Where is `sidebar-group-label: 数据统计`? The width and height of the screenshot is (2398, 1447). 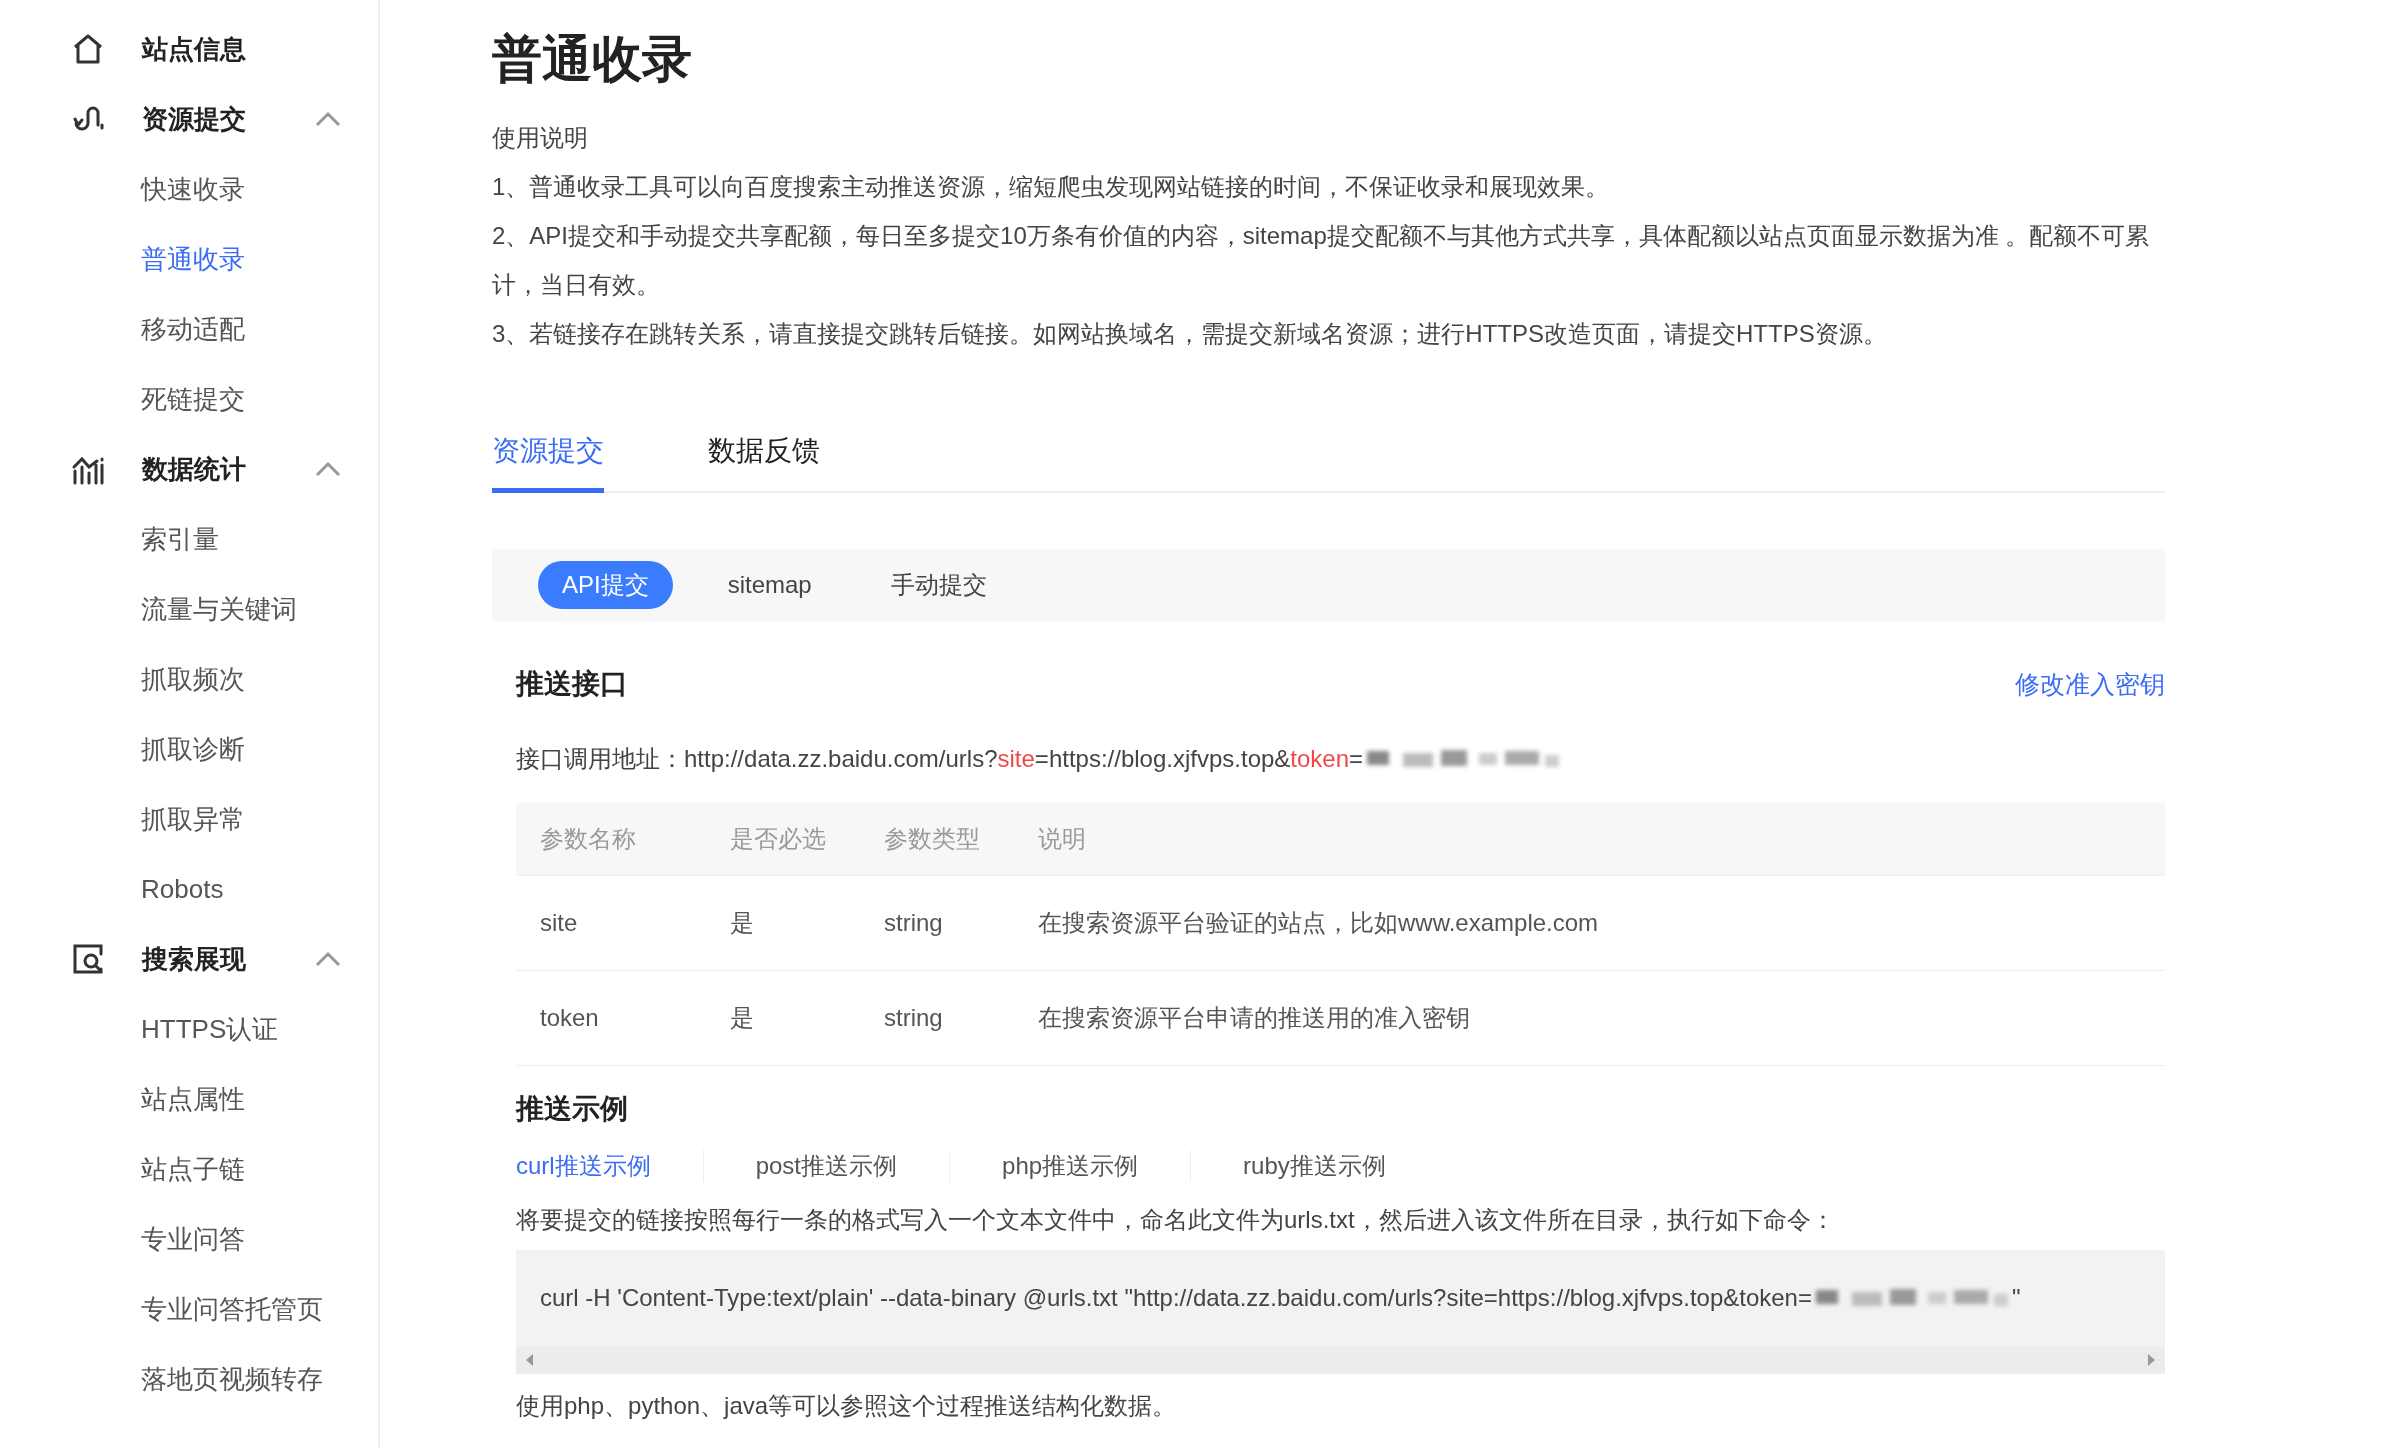 sidebar-group-label: 数据统计 is located at coordinates (194, 469).